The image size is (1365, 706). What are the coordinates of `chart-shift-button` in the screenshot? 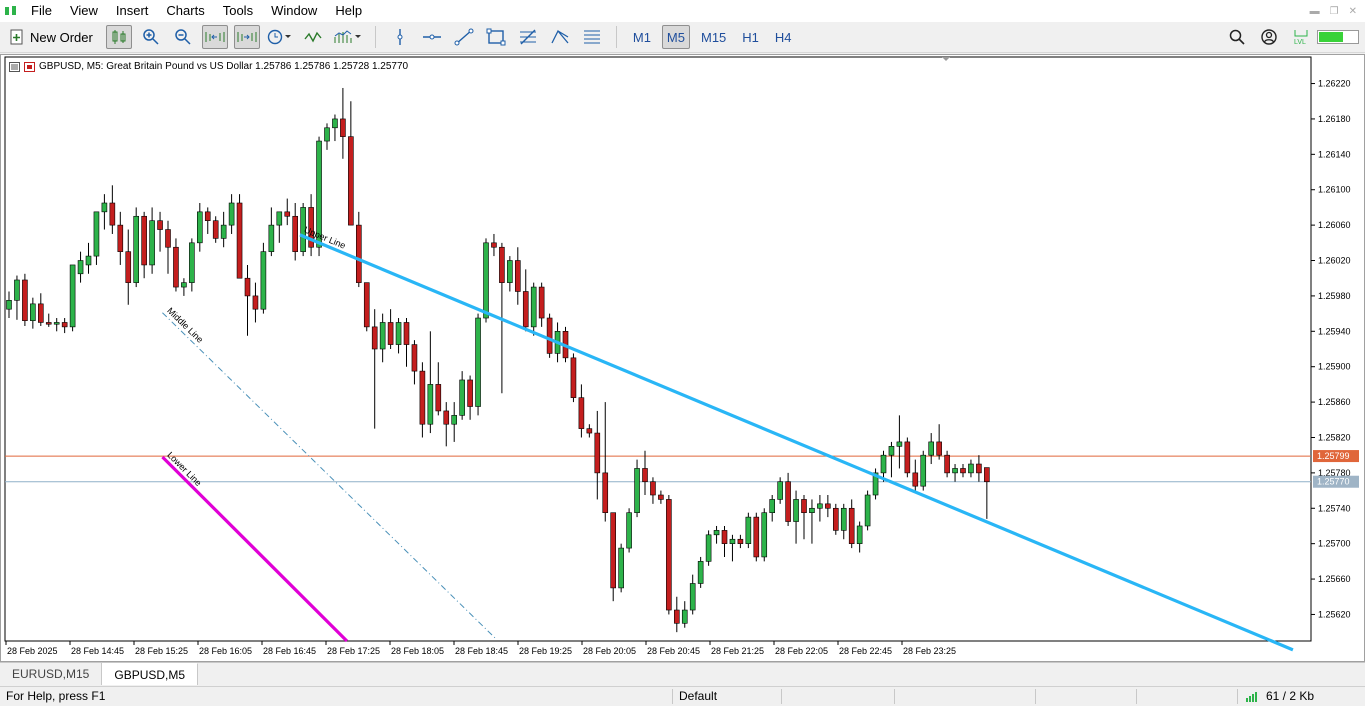 It's located at (246, 37).